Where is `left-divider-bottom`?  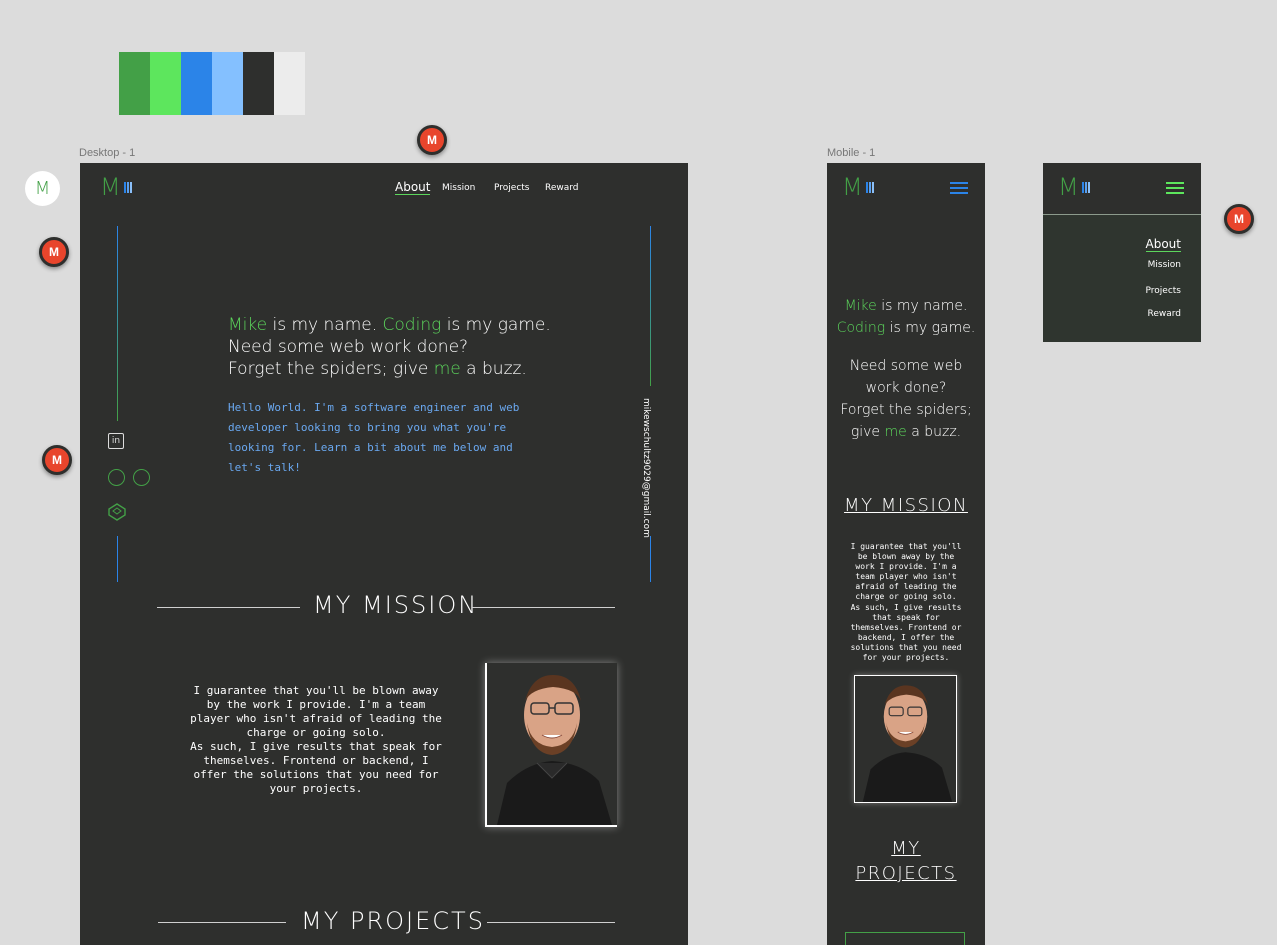
left-divider-bottom is located at coordinates (117, 559).